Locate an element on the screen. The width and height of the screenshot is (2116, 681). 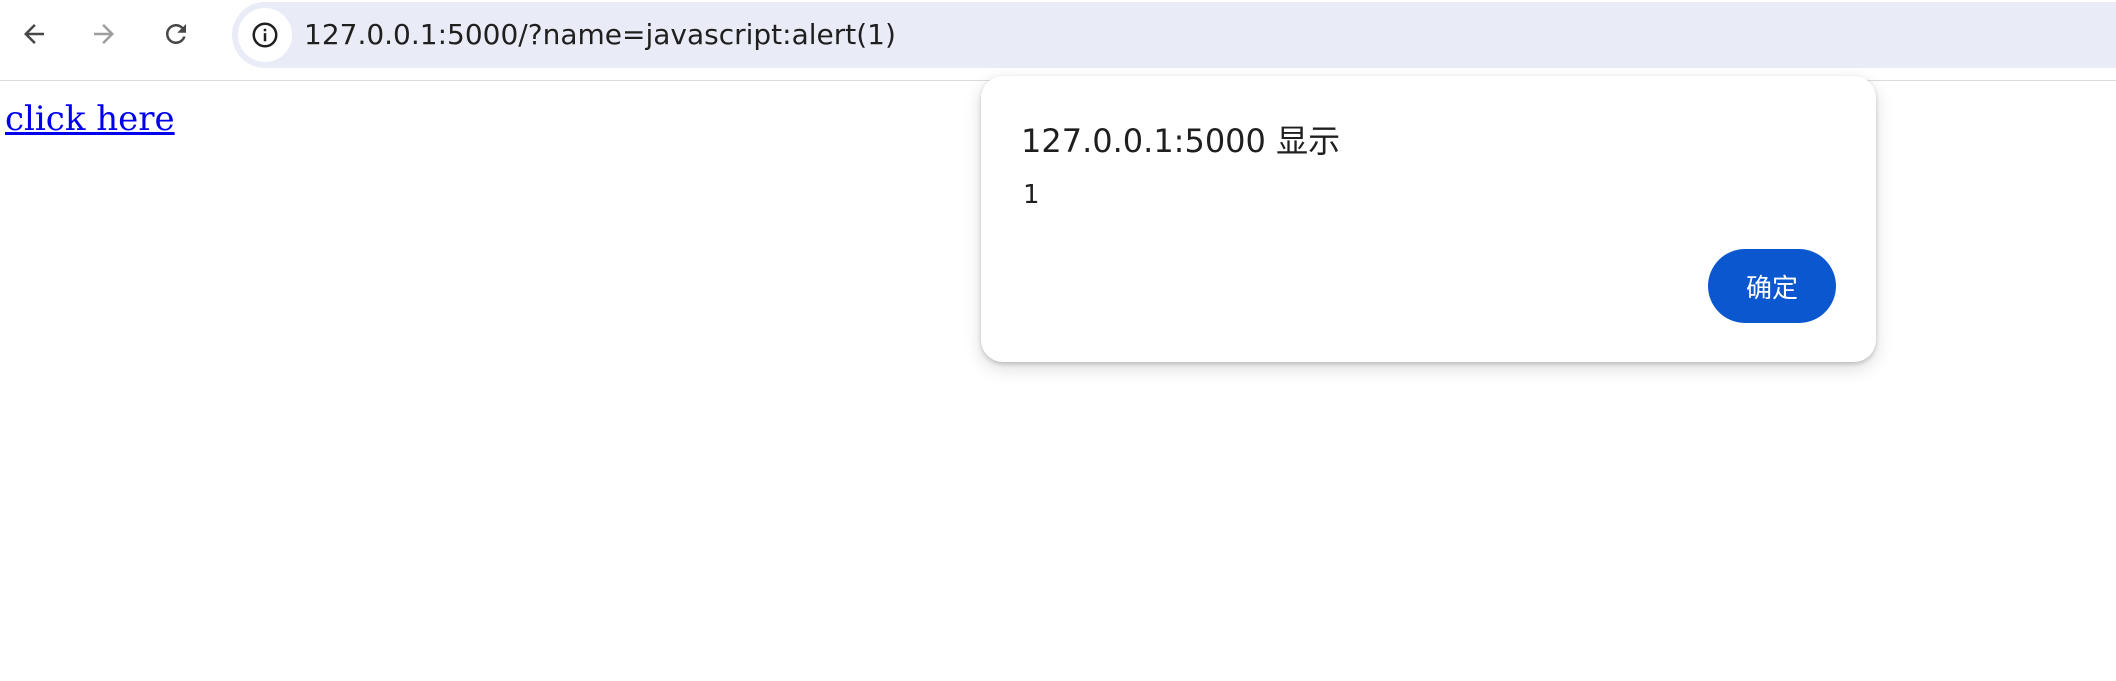
ok-button: 确定 is located at coordinates (1772, 286).